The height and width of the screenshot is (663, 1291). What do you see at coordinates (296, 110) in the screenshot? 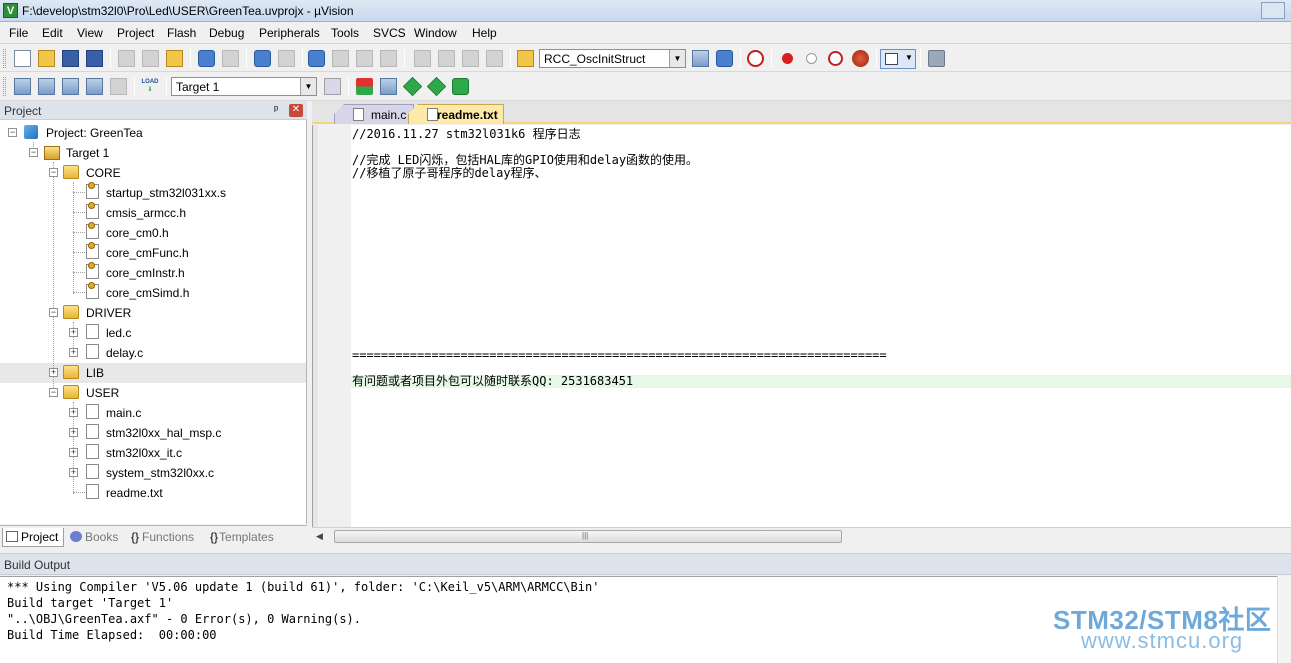
I see `close-panel-button: ✕` at bounding box center [296, 110].